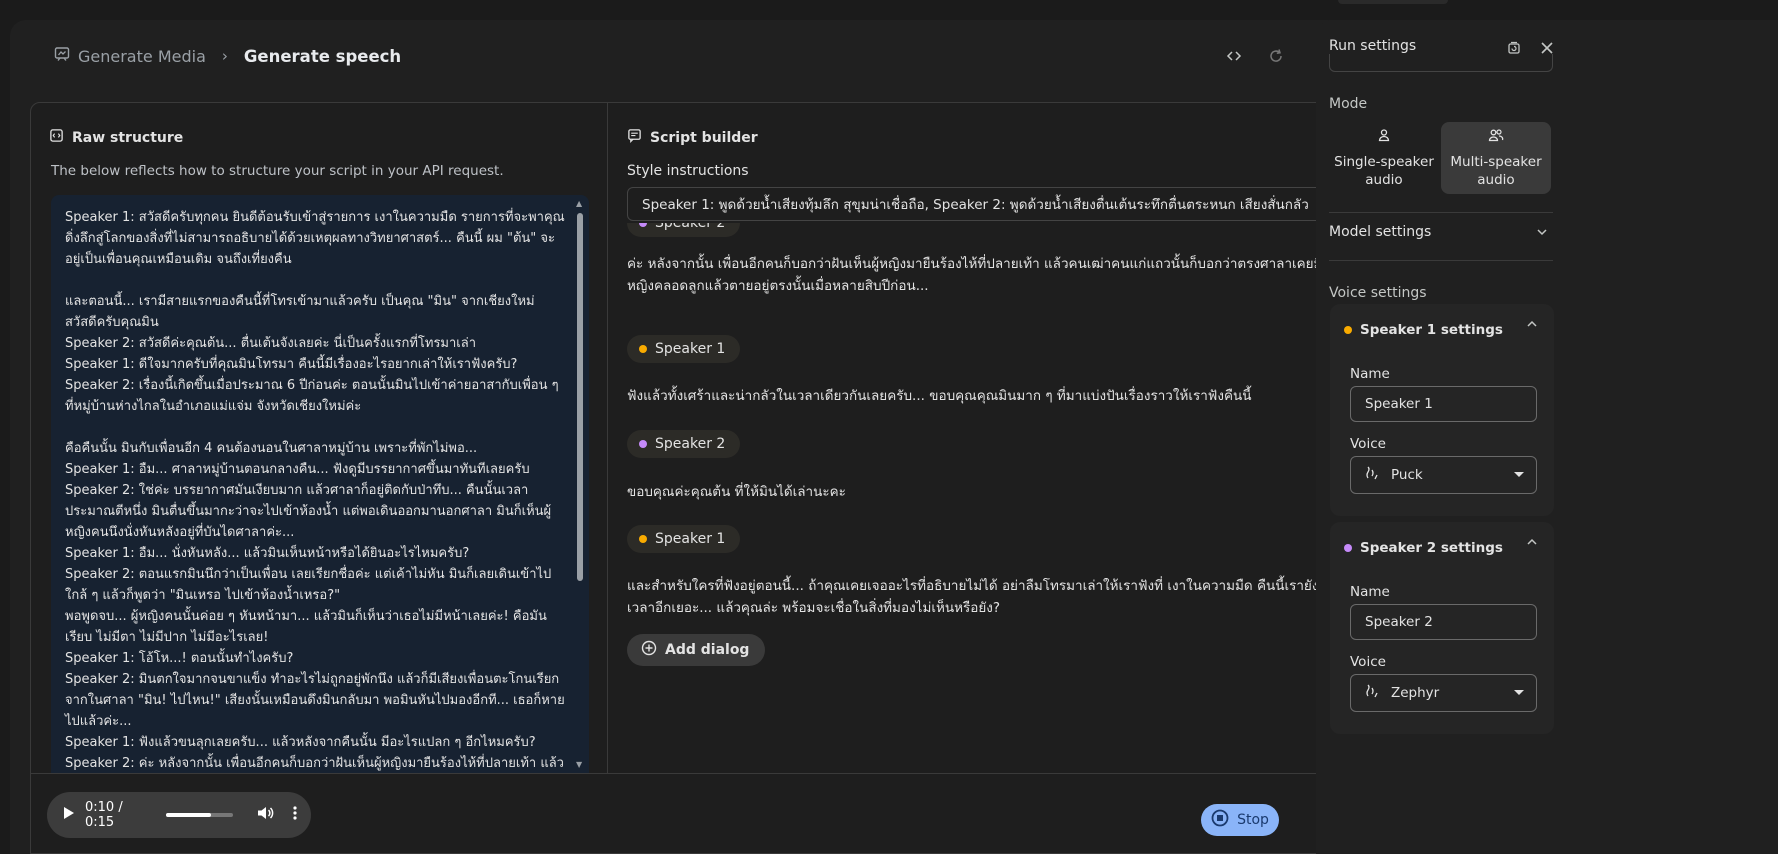 The height and width of the screenshot is (854, 1778). I want to click on scroll-down-icon: ▼, so click(579, 764).